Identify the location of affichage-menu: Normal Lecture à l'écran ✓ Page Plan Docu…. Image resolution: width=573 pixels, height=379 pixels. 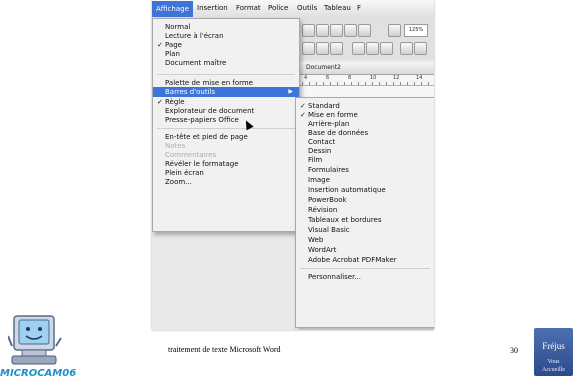
(226, 125).